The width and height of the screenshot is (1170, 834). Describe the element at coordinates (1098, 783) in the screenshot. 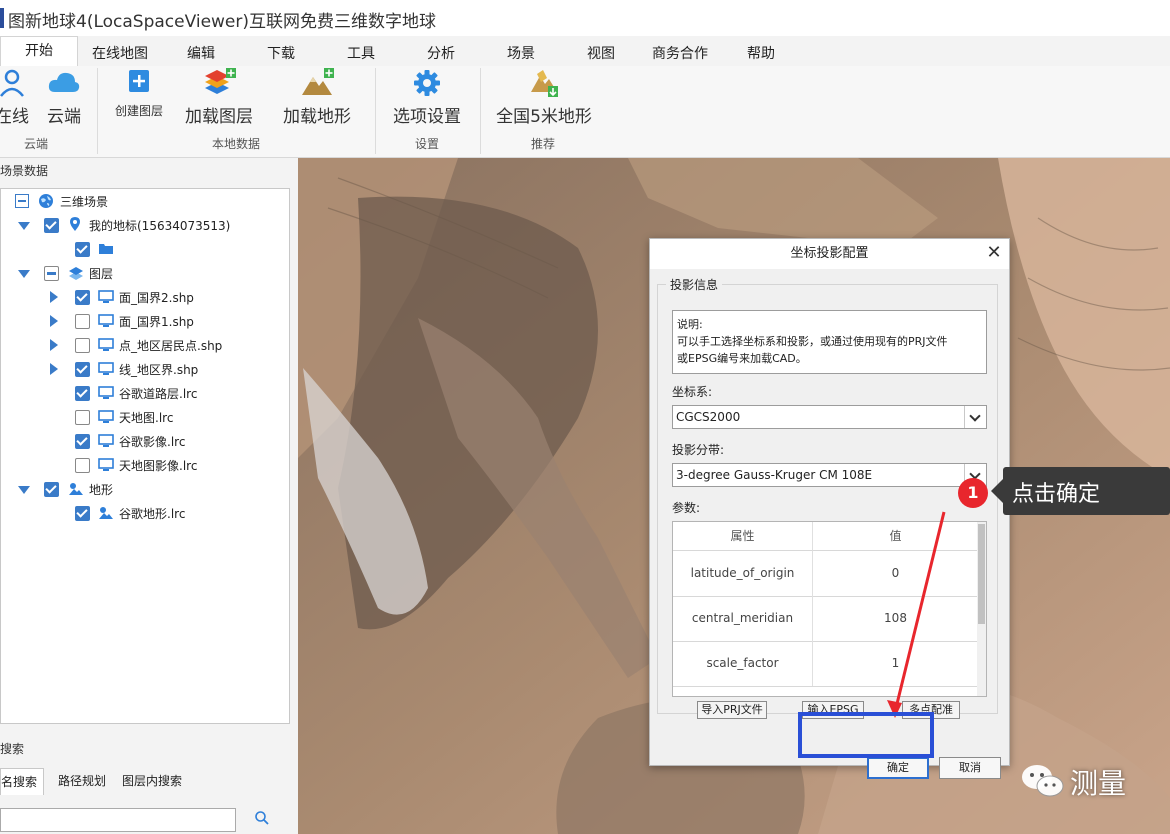

I see `watermark-text: 测量` at that location.